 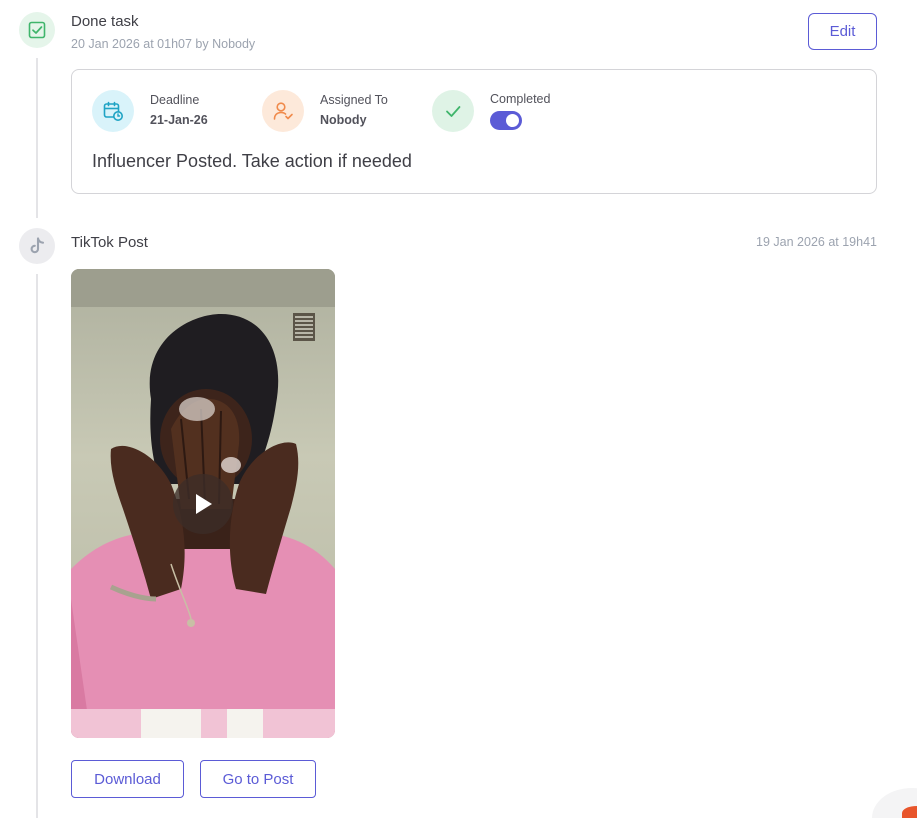 I want to click on assigned-label: Assigned To, so click(x=354, y=100).